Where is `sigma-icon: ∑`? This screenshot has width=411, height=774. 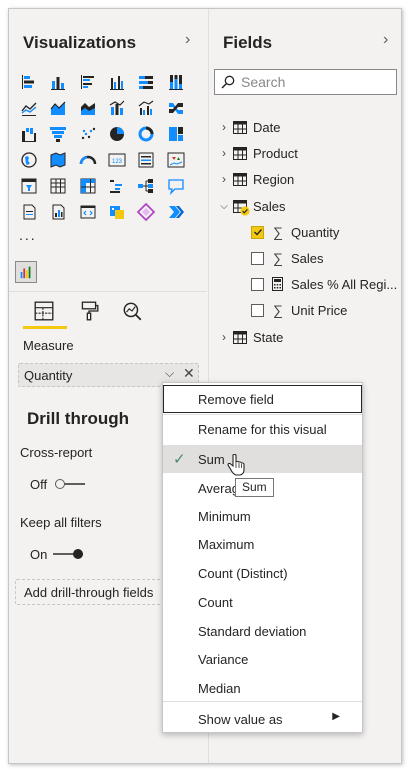 sigma-icon: ∑ is located at coordinates (278, 310).